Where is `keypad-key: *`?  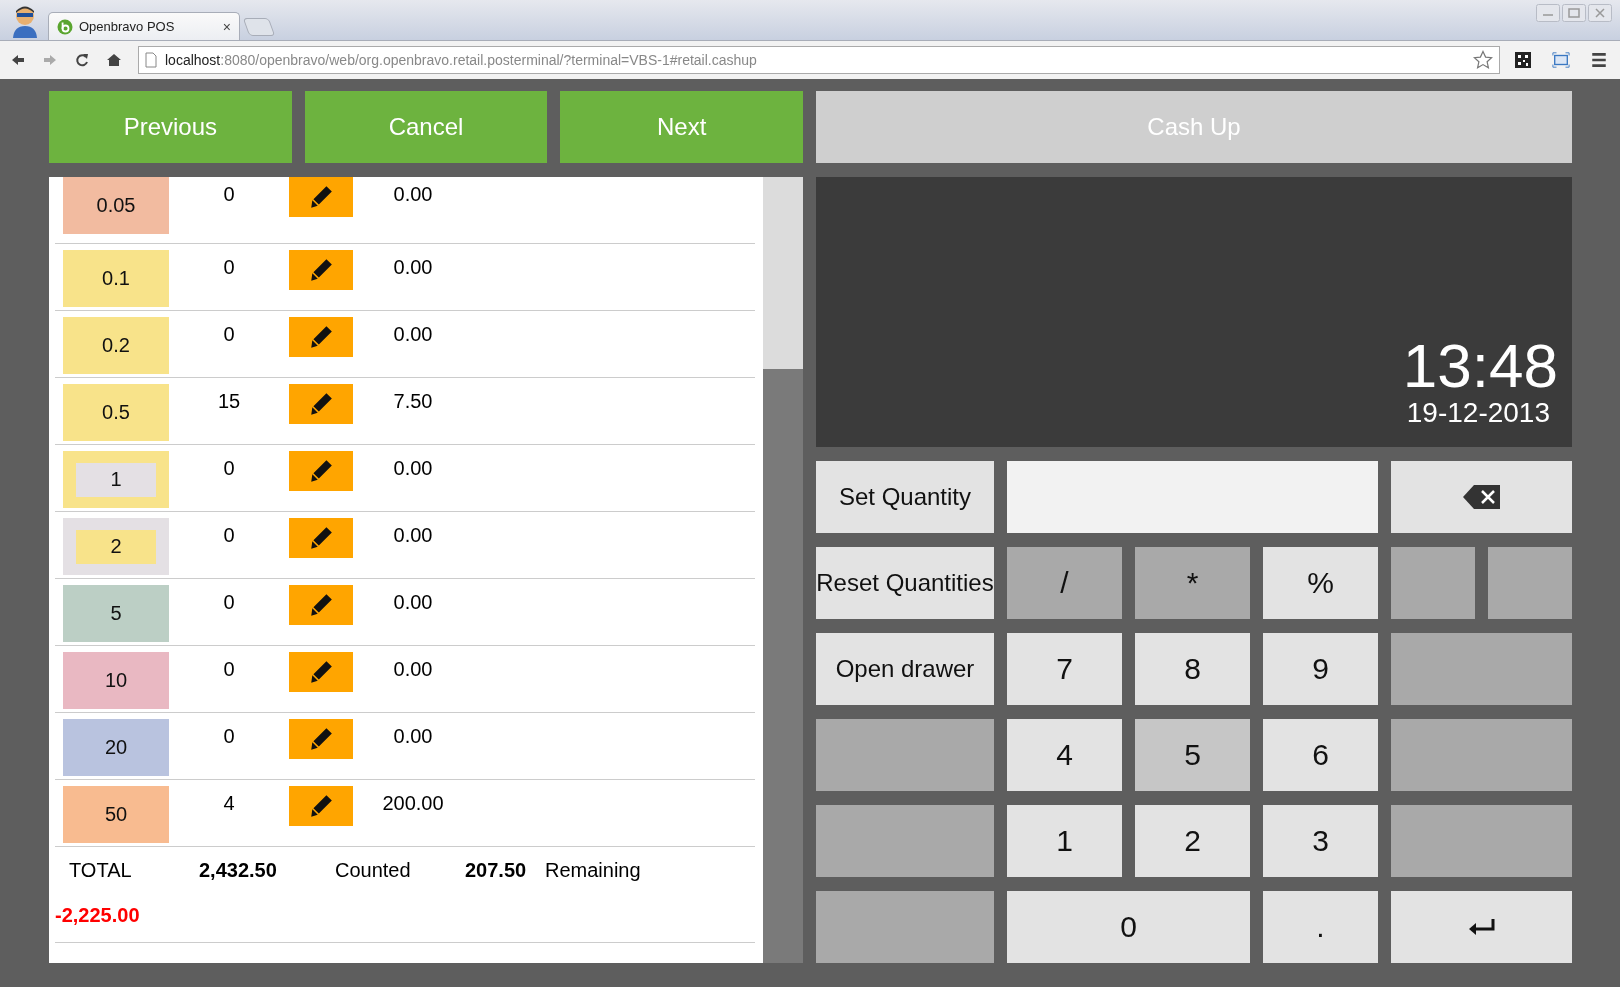
keypad-key: * is located at coordinates (1192, 583).